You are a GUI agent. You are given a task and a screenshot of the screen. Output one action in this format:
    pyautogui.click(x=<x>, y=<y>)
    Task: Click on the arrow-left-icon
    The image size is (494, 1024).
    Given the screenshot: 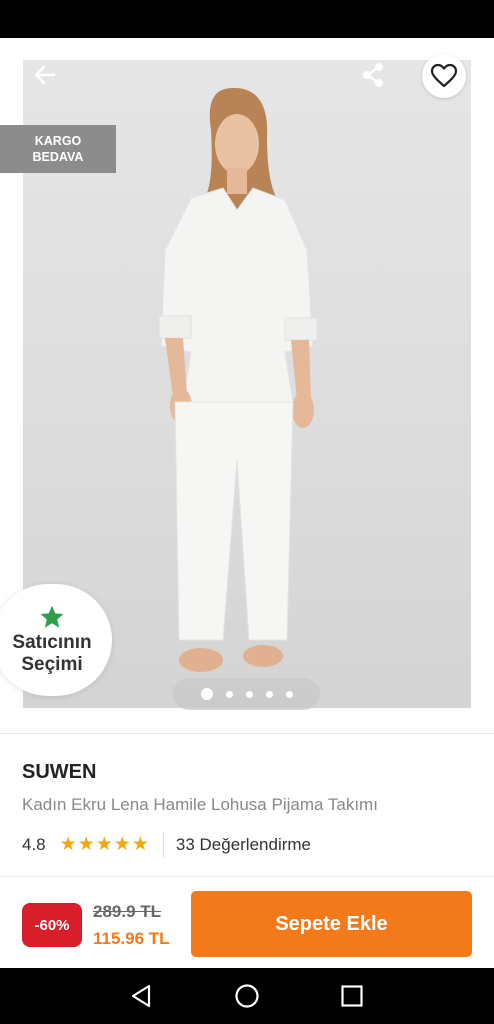 What is the action you would take?
    pyautogui.click(x=45, y=75)
    